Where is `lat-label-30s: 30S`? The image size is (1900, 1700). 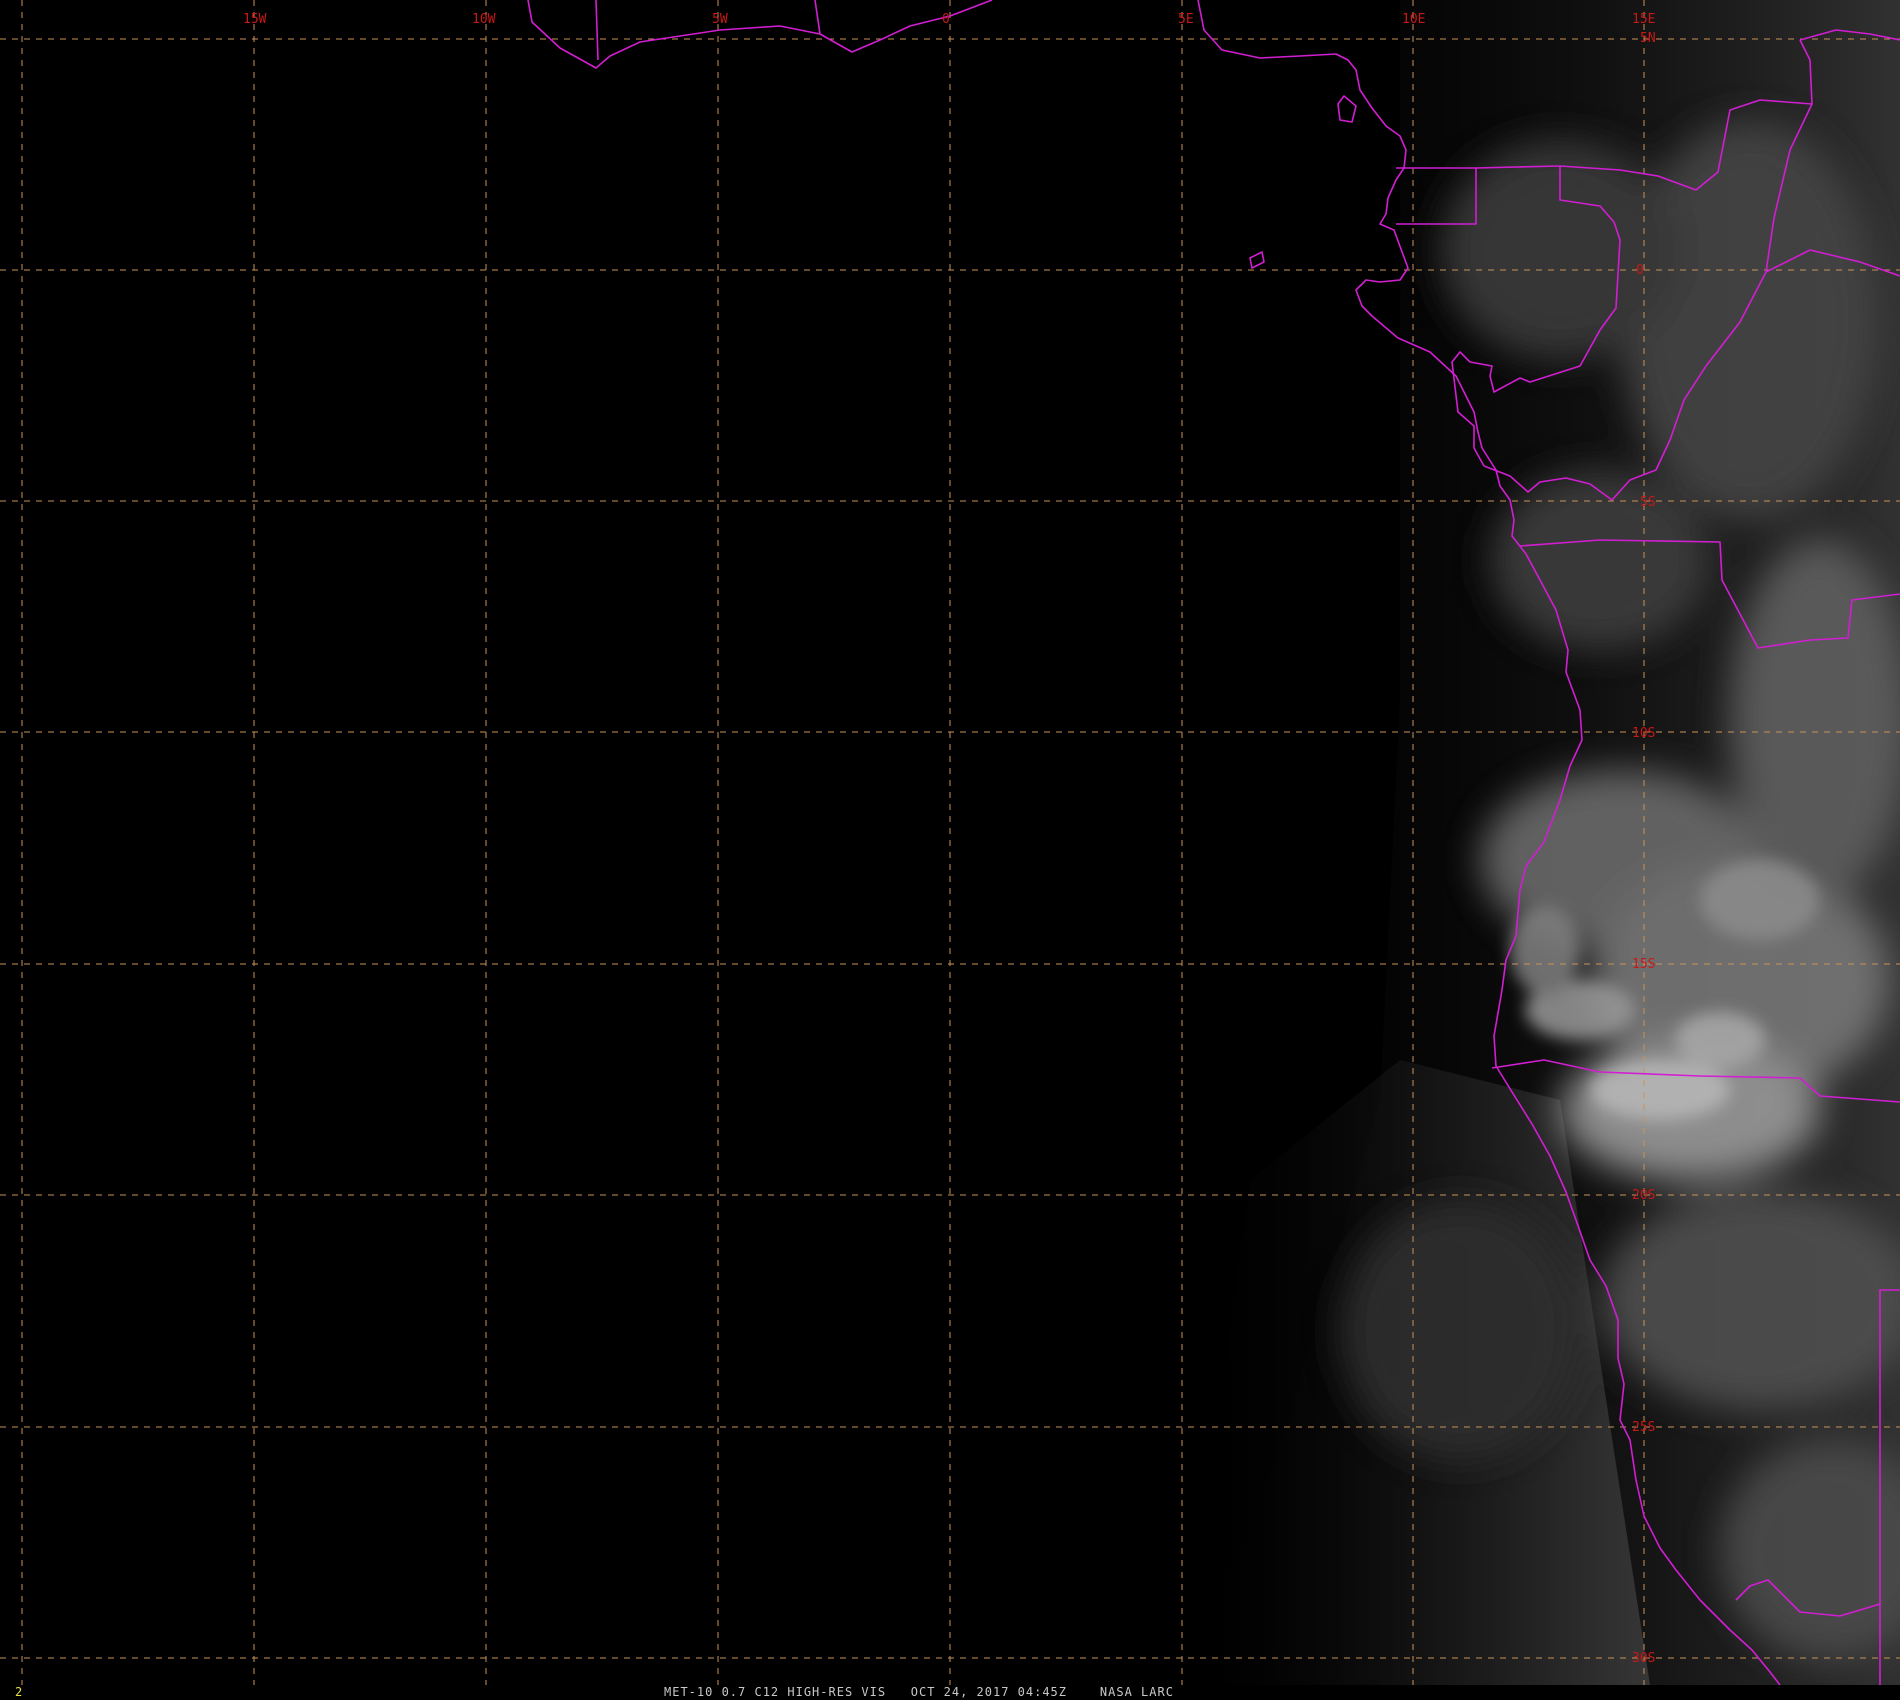 lat-label-30s: 30S is located at coordinates (1643, 1658).